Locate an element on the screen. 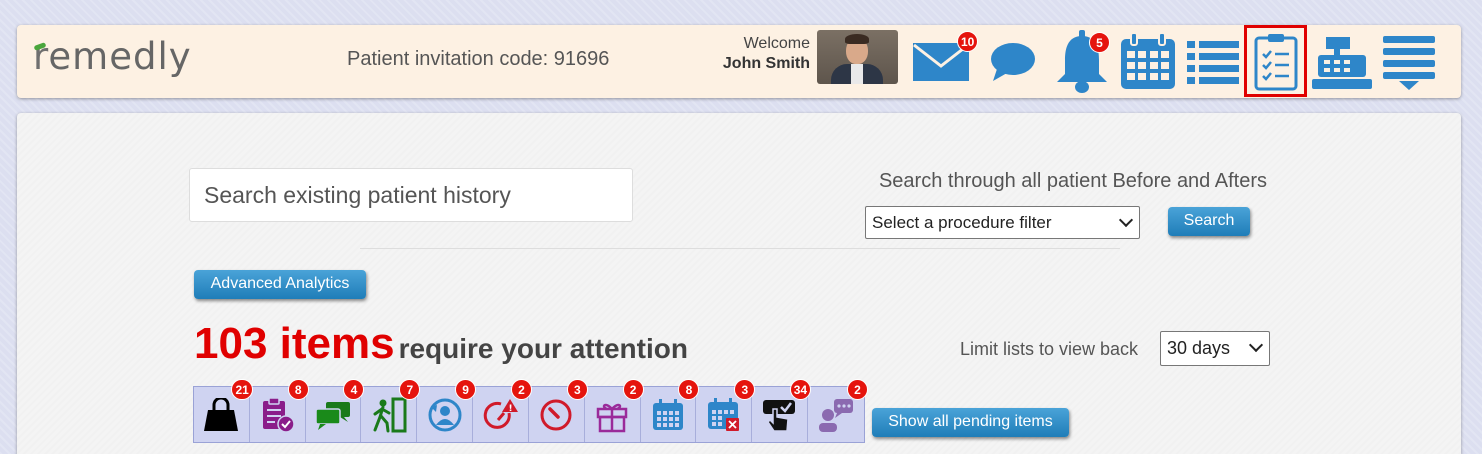 This screenshot has width=1482, height=454. pending-items-strip: 21 8 4 7 9 ! 2 3 2 8 3 34 2 is located at coordinates (530, 411).